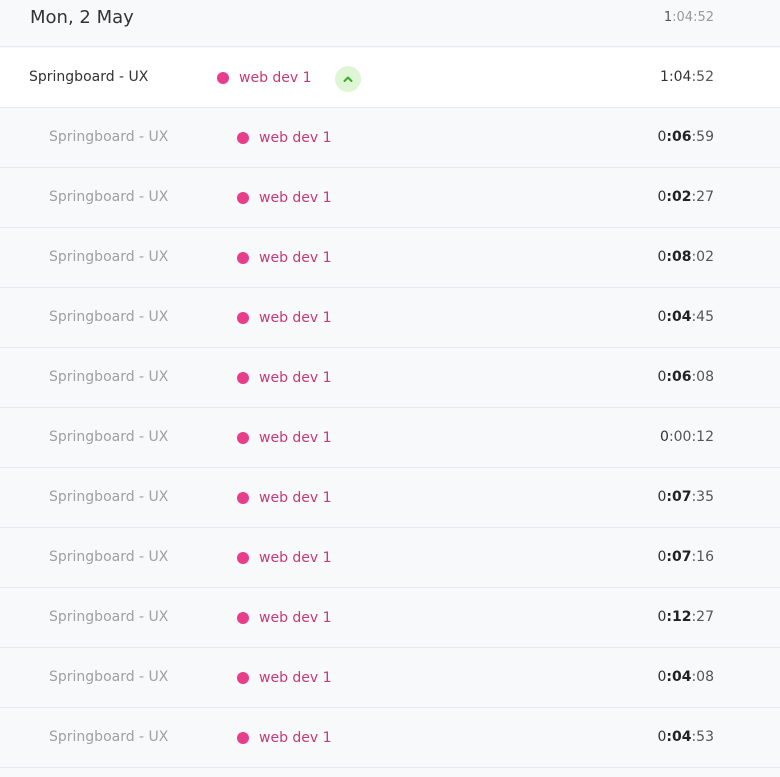 This screenshot has height=777, width=780. I want to click on group-description: Springboard - UX, so click(88, 77).